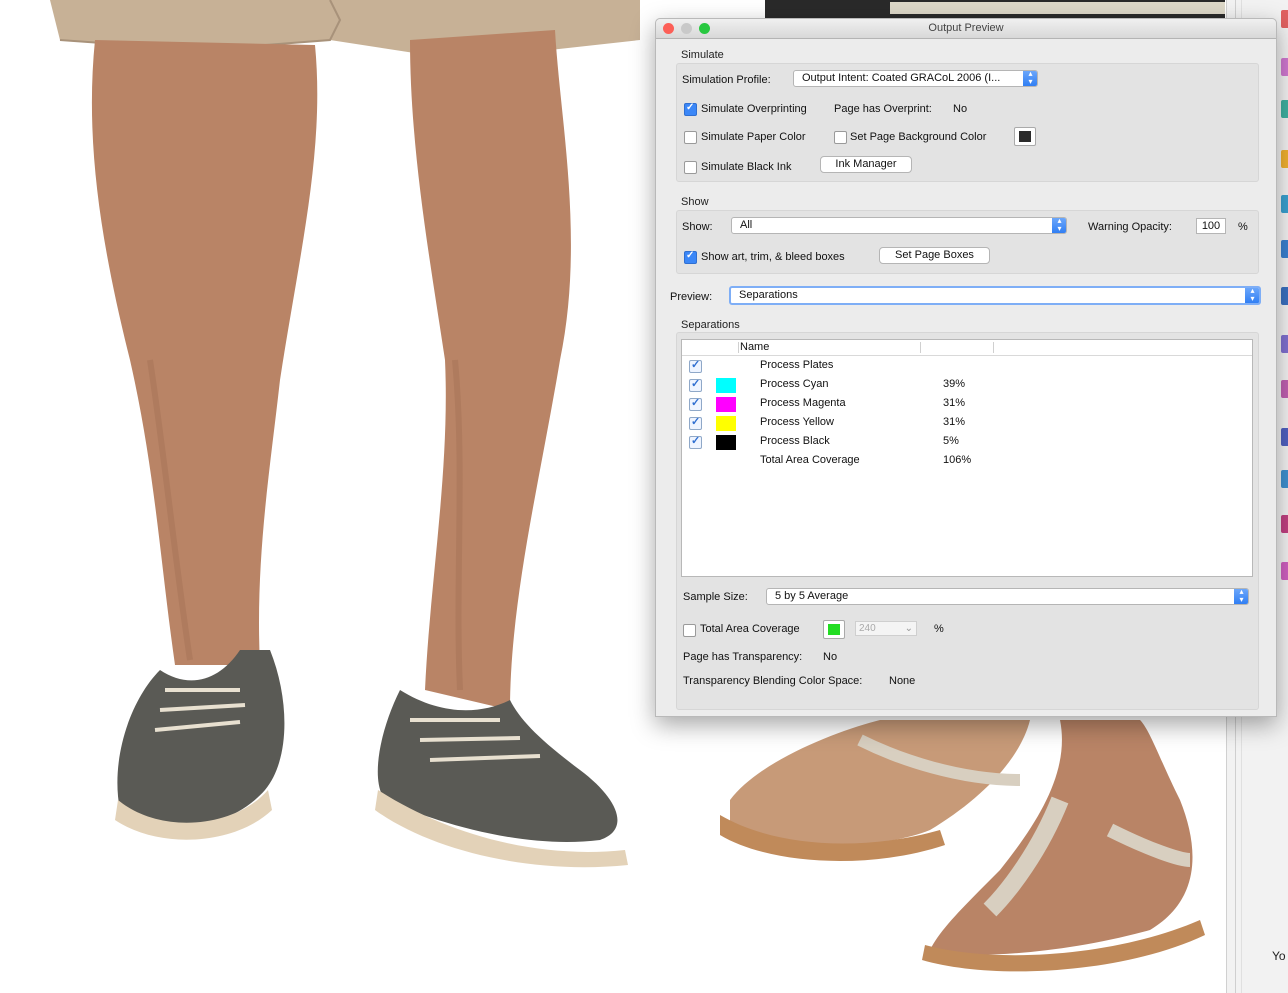  Describe the element at coordinates (773, 257) in the screenshot. I see `show-boxes-label: Show art, trim, & bleed boxes` at that location.